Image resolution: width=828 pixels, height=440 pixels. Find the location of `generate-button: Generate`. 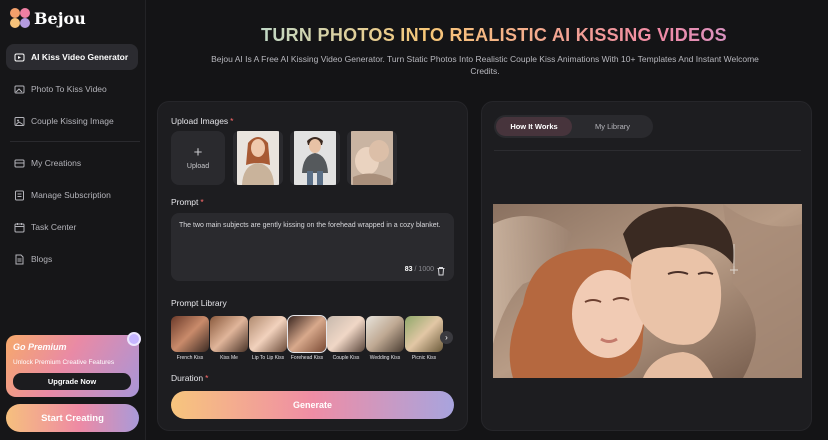

generate-button: Generate is located at coordinates (312, 405).